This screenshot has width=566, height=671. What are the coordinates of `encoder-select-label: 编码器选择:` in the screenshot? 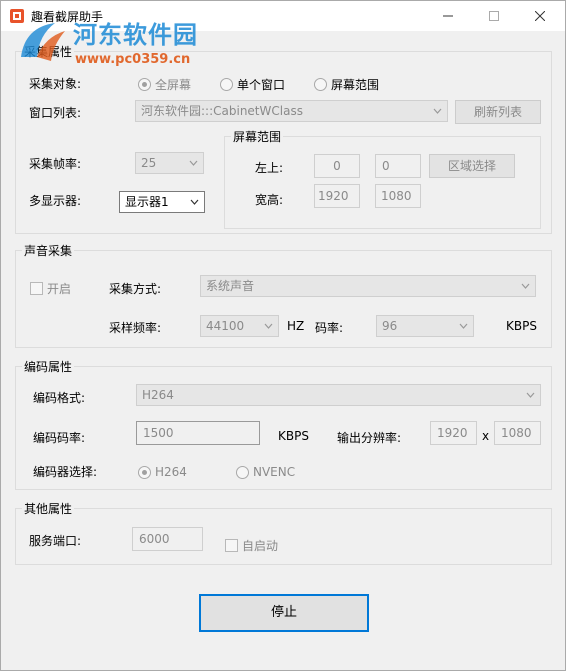 It's located at (65, 472).